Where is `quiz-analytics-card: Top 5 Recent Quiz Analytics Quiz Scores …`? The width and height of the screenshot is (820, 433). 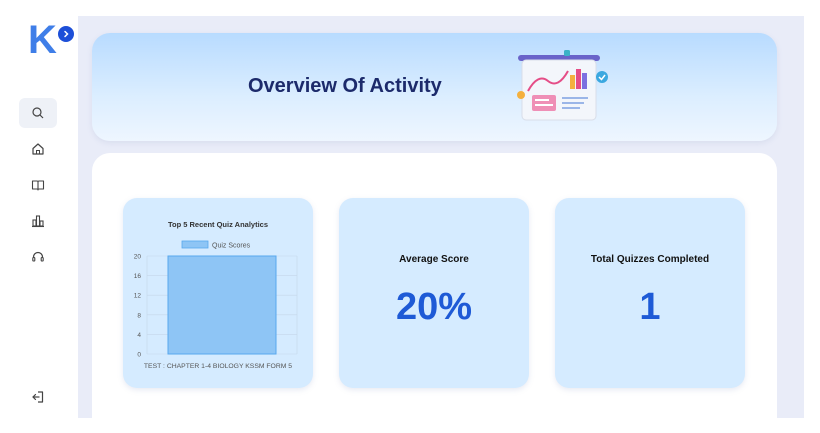 quiz-analytics-card: Top 5 Recent Quiz Analytics Quiz Scores … is located at coordinates (218, 293).